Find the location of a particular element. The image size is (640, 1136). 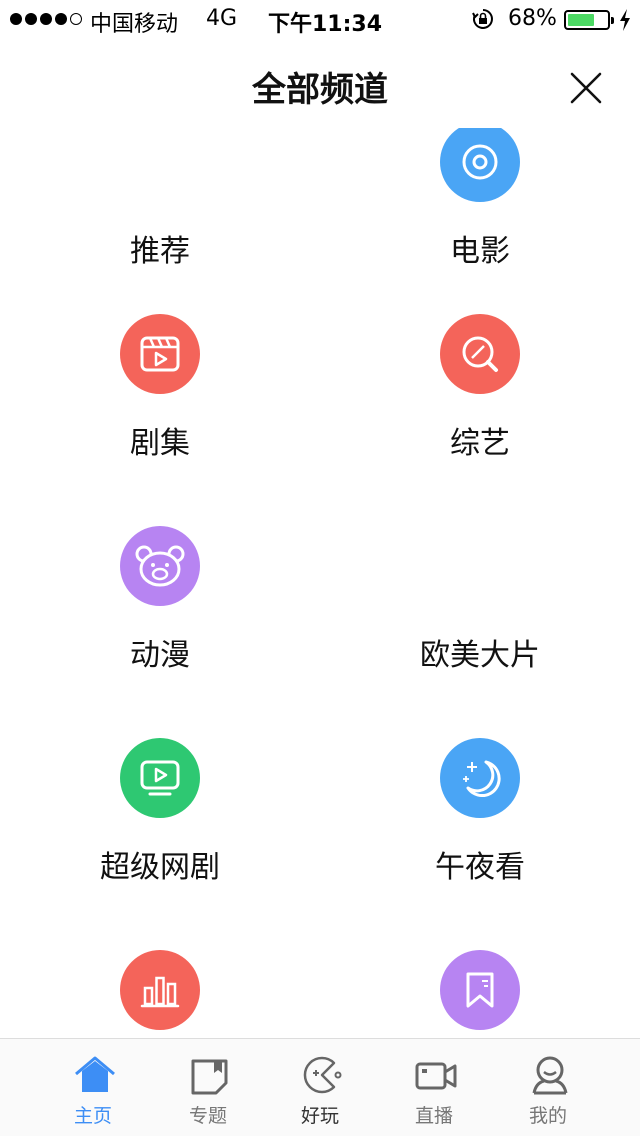

tab-bar: 主页 专题 好玩 直播 我的 is located at coordinates (320, 1087).